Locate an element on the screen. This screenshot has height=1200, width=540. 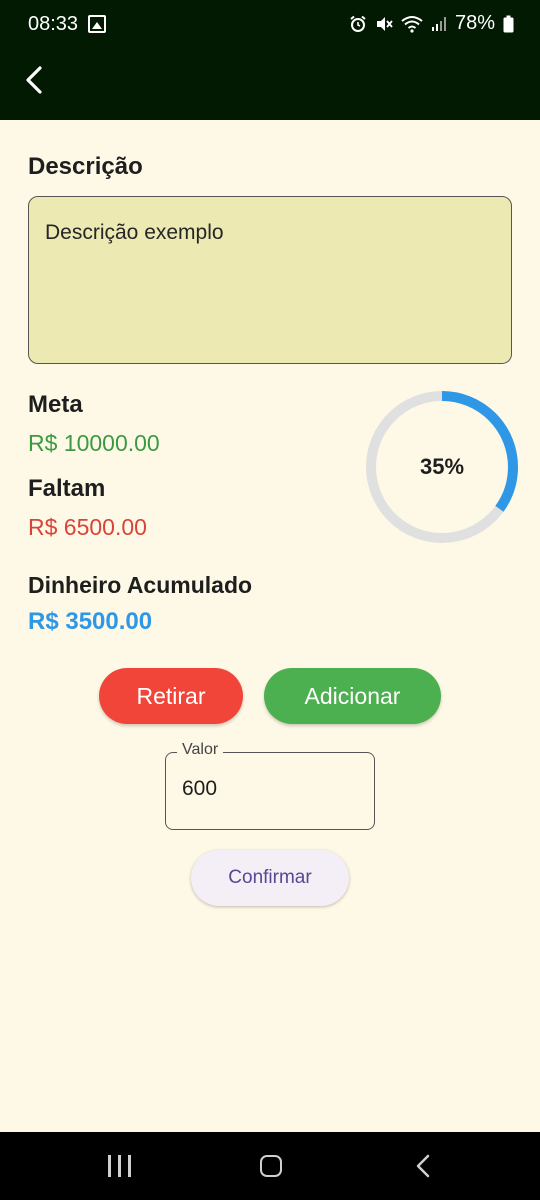
progress-percentage: 35% is located at coordinates (442, 466).